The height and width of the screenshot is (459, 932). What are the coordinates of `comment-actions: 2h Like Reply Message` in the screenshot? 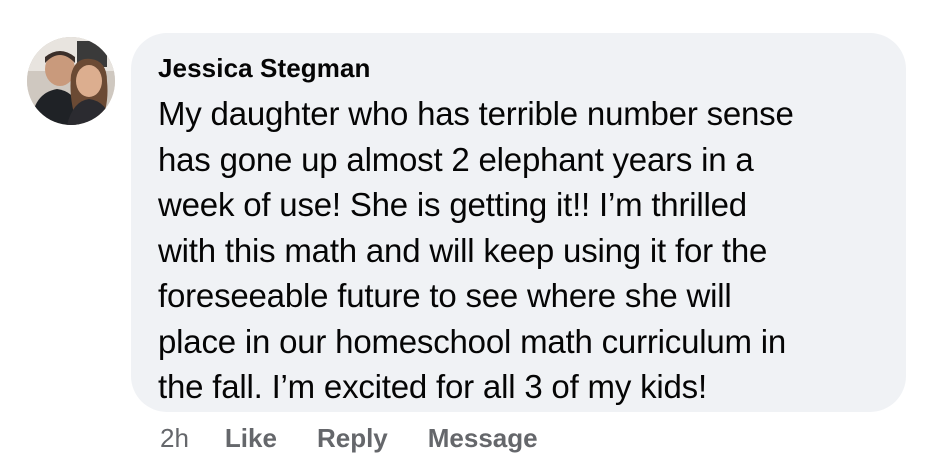 It's located at (369, 438).